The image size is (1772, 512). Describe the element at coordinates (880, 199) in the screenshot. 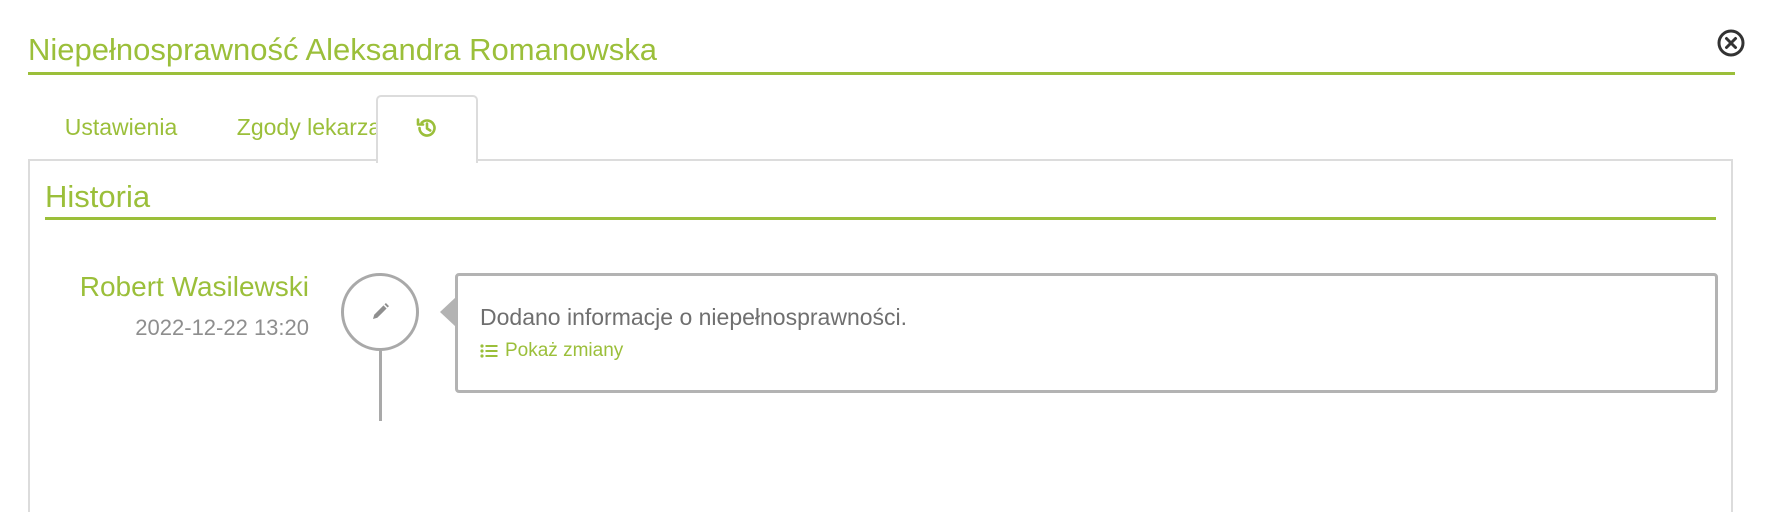

I see `history-section-header: Historia` at that location.